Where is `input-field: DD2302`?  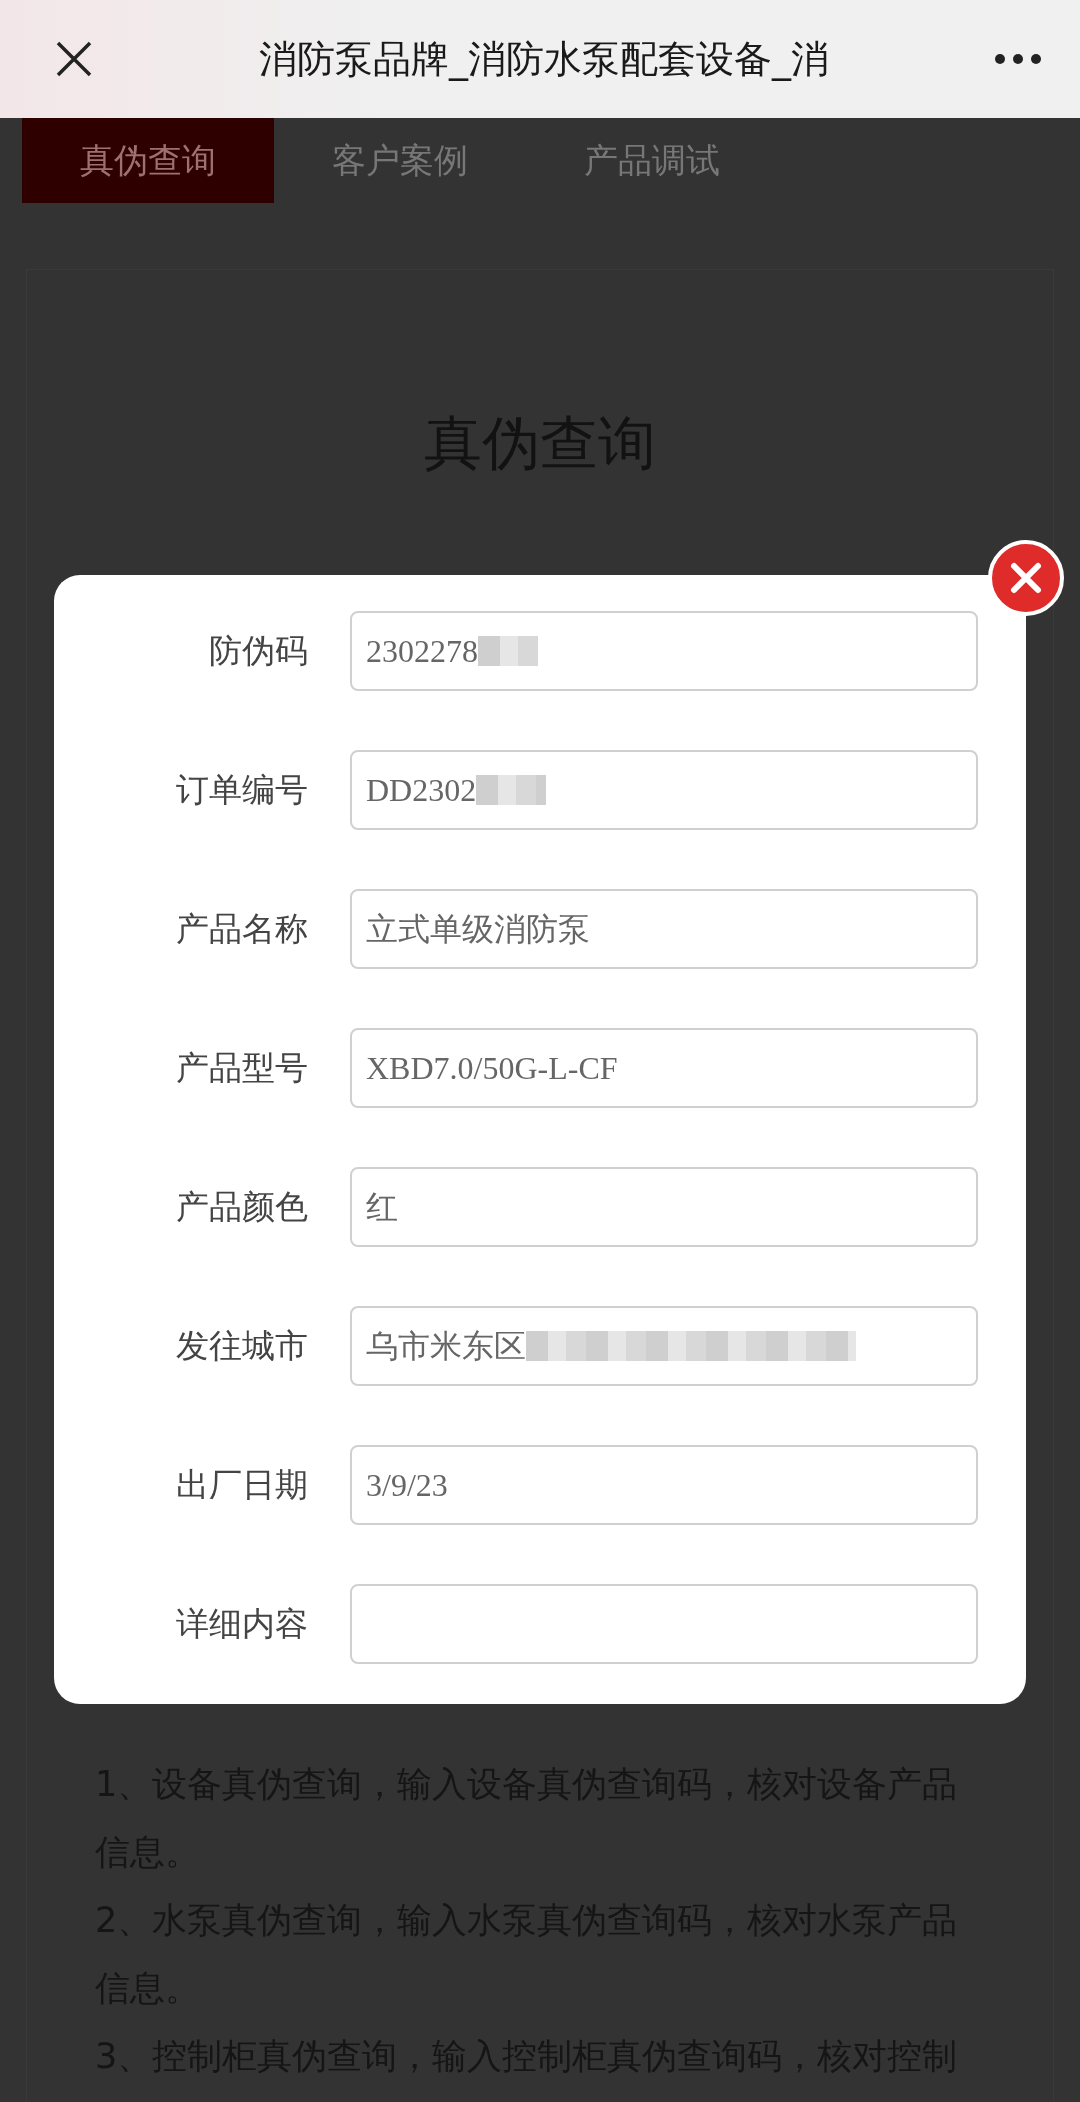
input-field: DD2302 is located at coordinates (664, 790).